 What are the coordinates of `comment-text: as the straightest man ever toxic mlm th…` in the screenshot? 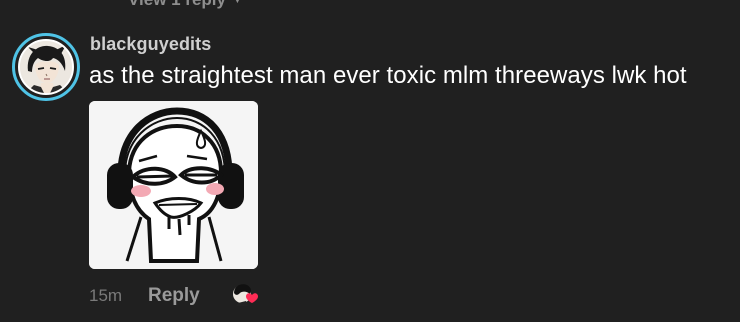 It's located at (388, 75).